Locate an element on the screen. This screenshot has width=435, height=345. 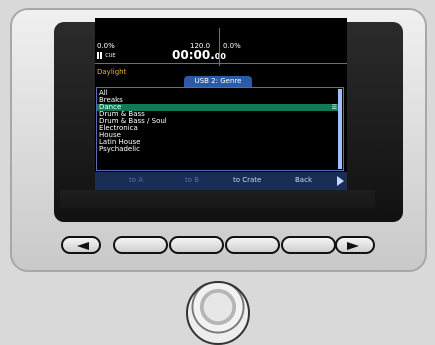
status-divider is located at coordinates (221, 63).